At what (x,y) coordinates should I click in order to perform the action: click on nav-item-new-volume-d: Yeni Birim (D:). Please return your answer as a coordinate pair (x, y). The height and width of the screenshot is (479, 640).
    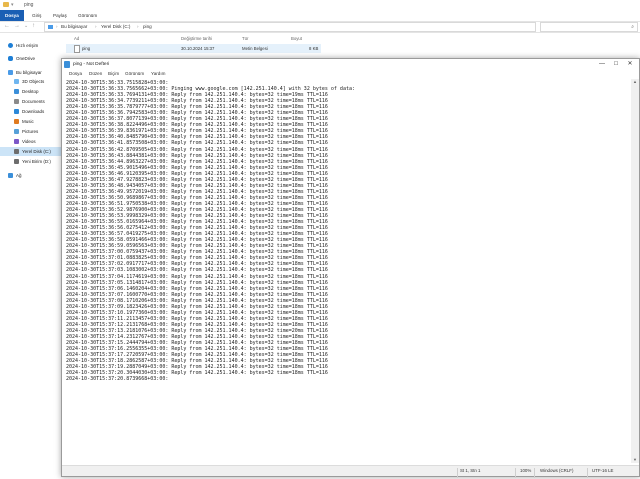
    Looking at the image, I should click on (32, 161).